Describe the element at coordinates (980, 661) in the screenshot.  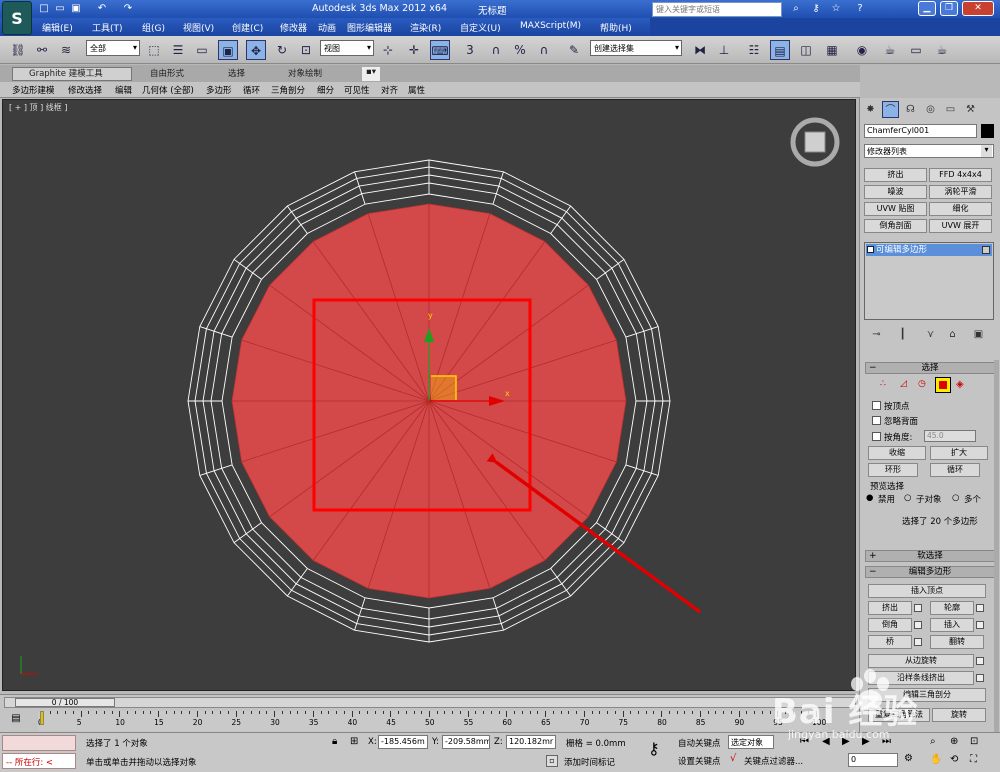
I see `hinge-settings-icon` at that location.